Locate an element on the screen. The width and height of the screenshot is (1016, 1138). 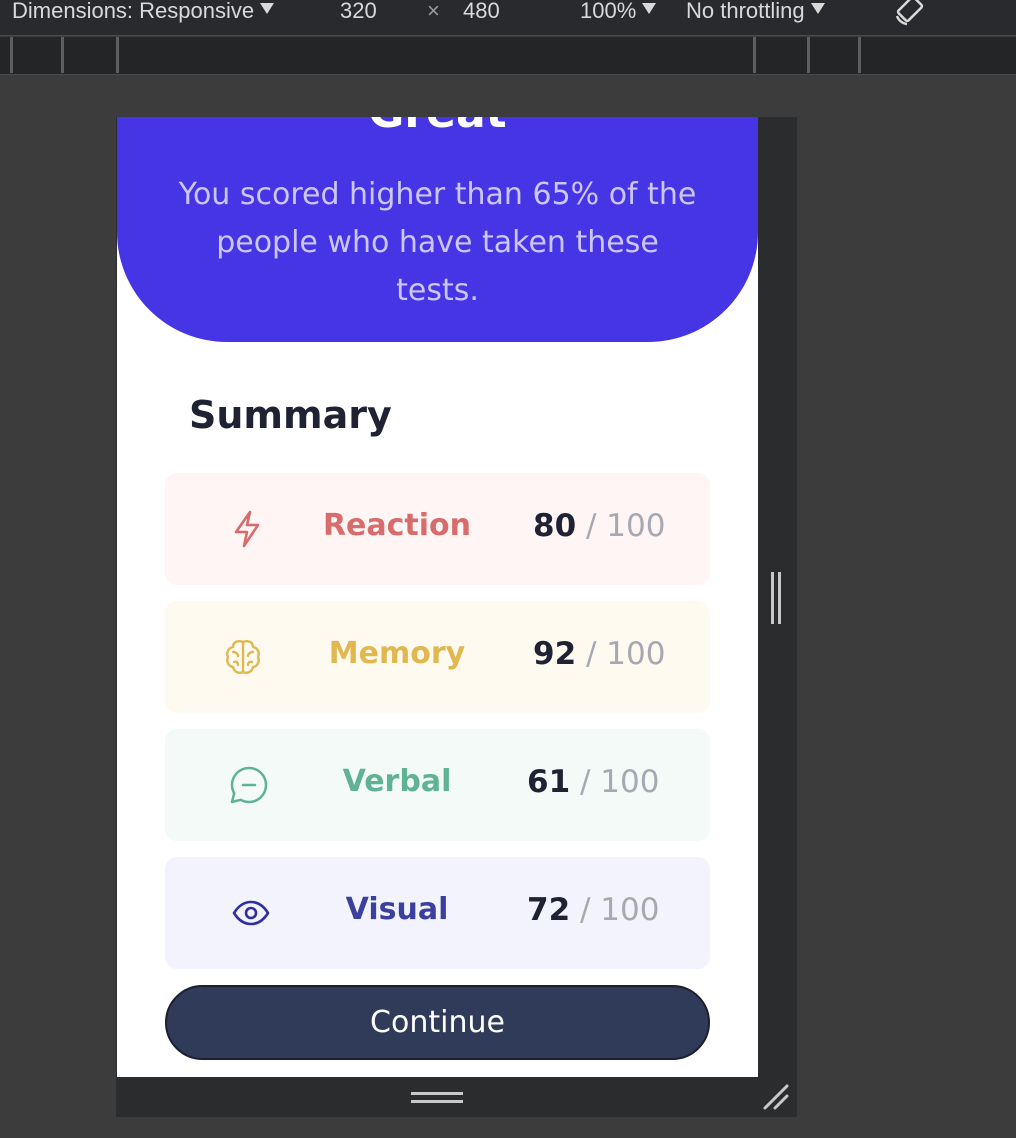
summary-score: 92 / 100 is located at coordinates (599, 654).